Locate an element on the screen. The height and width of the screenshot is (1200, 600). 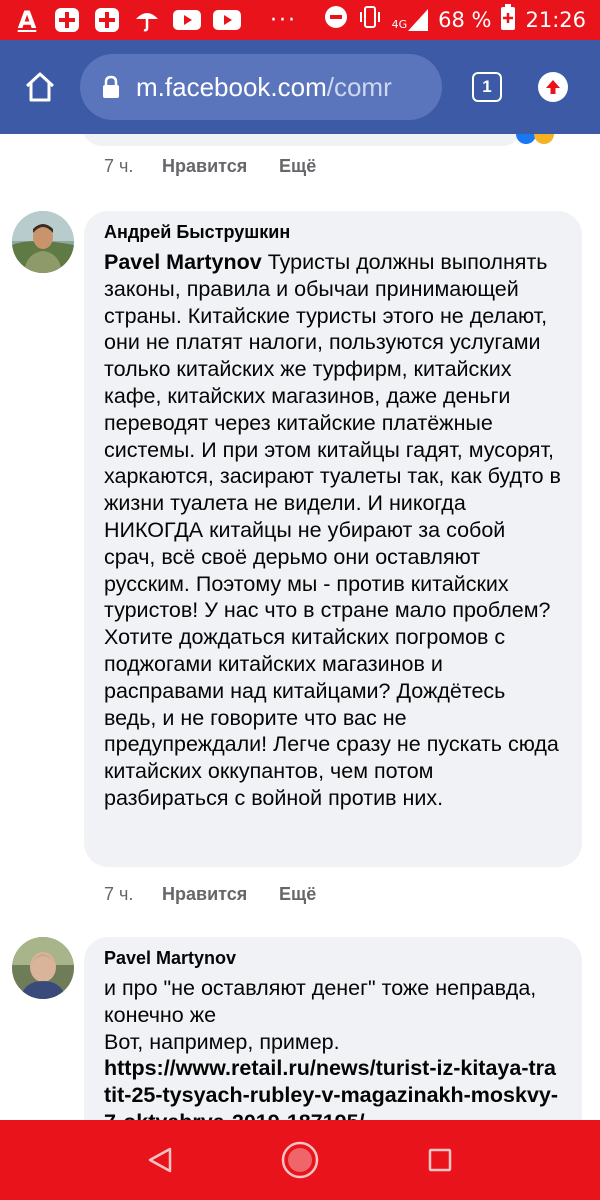
comment-author: Андрей Быструшкин is located at coordinates (333, 232).